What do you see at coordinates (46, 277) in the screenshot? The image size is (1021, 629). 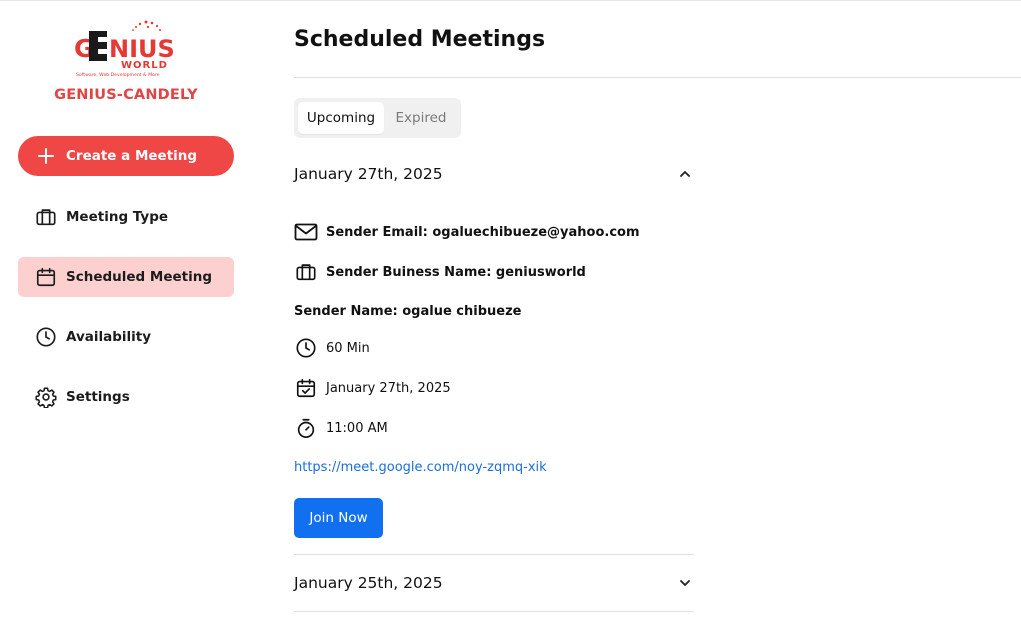 I see `calendar-icon` at bounding box center [46, 277].